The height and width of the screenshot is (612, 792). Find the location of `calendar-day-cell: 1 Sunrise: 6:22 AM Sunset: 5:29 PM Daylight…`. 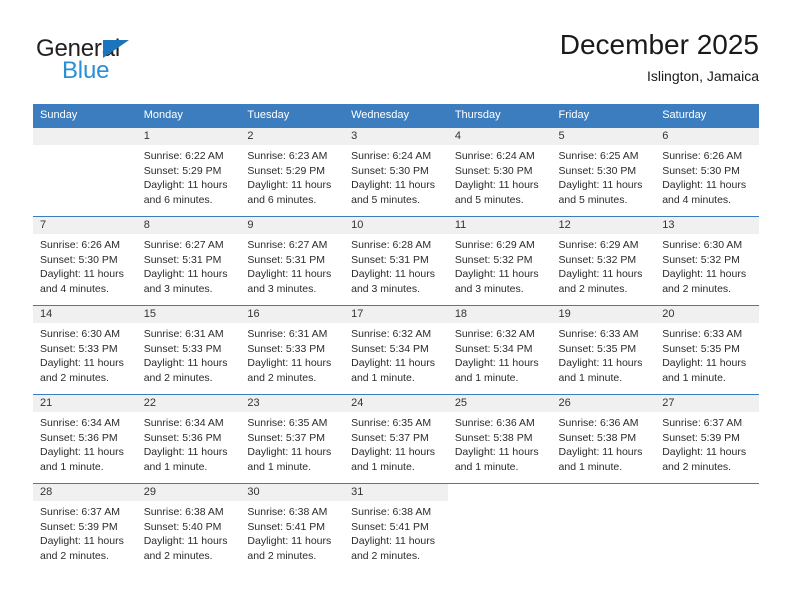

calendar-day-cell: 1 Sunrise: 6:22 AM Sunset: 5:29 PM Daylight… is located at coordinates (188, 172).